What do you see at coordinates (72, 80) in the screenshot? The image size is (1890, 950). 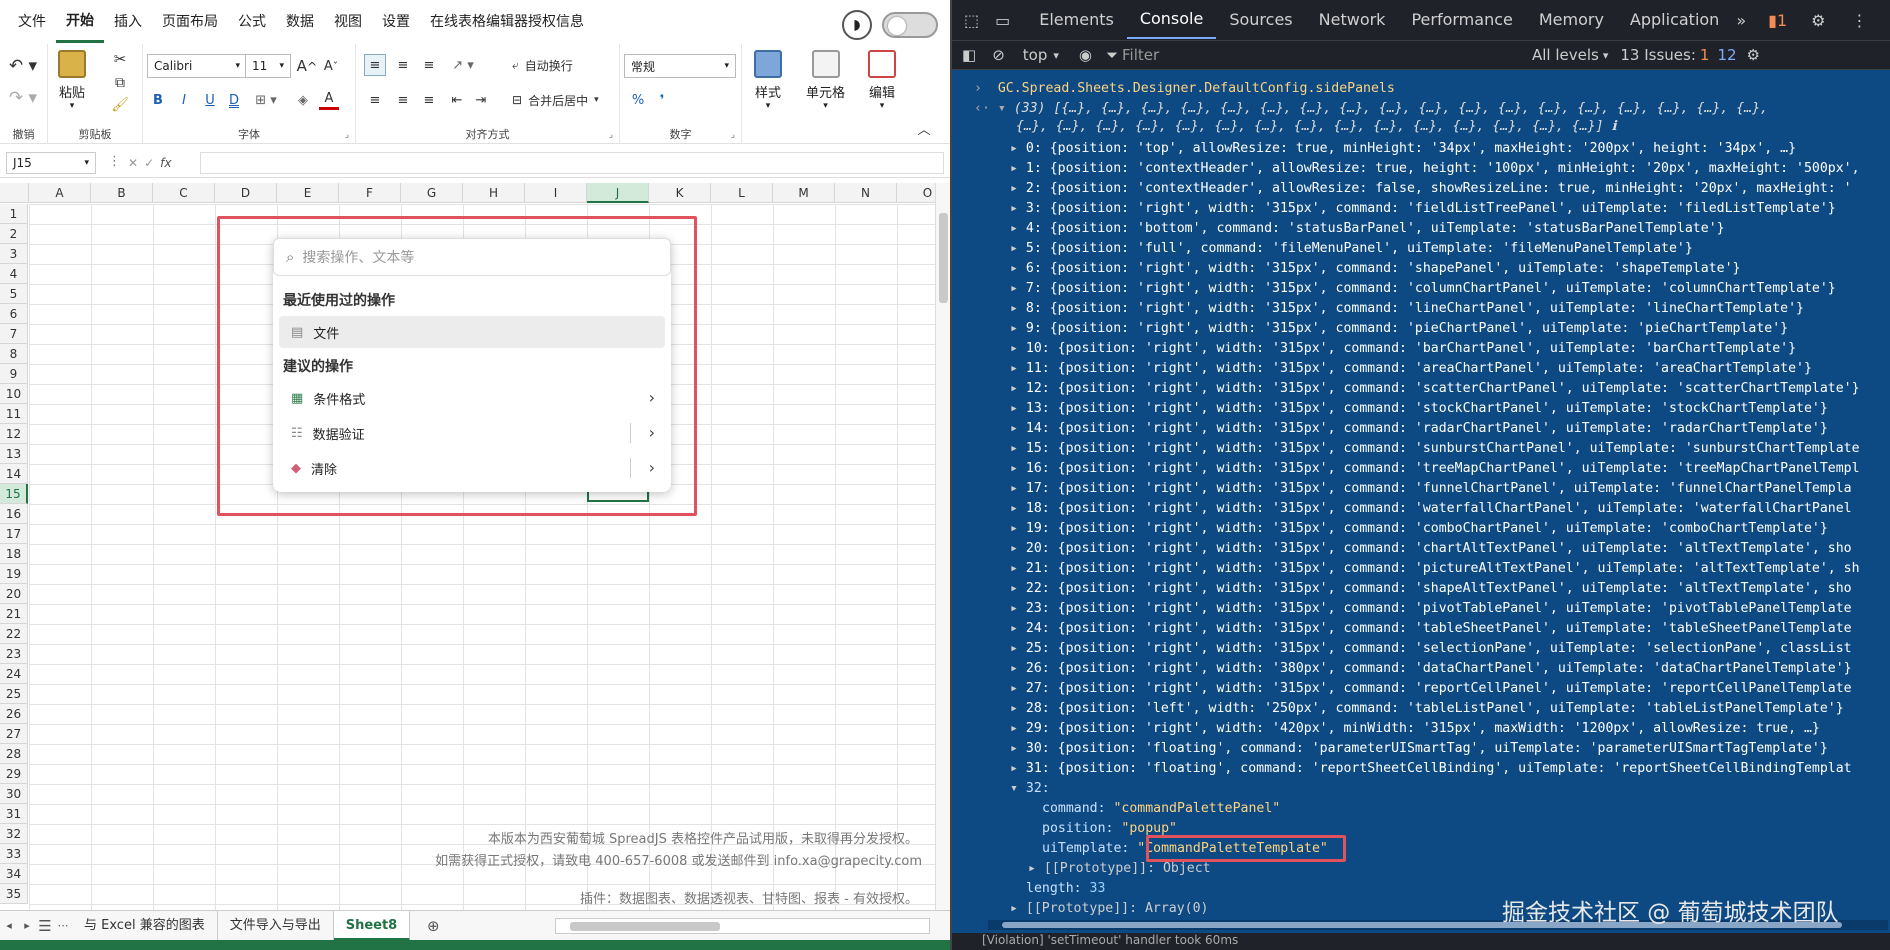 I see `paste-button: 粘贴 ▾` at bounding box center [72, 80].